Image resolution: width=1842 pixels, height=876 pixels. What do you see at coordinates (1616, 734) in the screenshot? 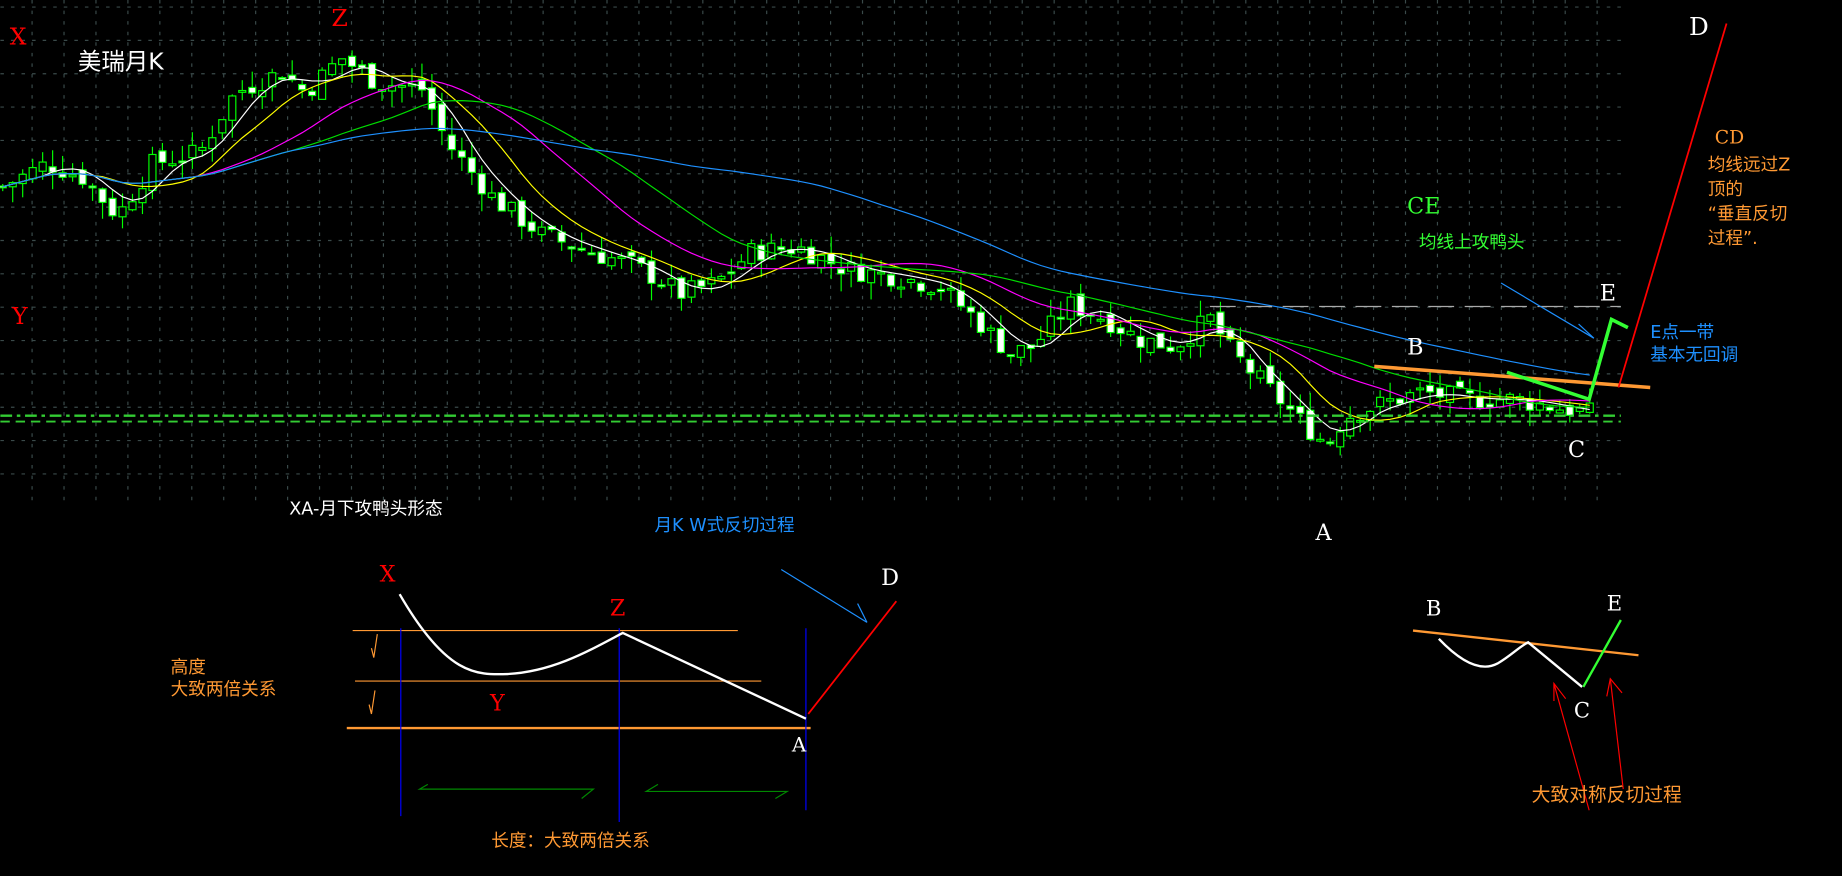
I see `arrow-right-red` at bounding box center [1616, 734].